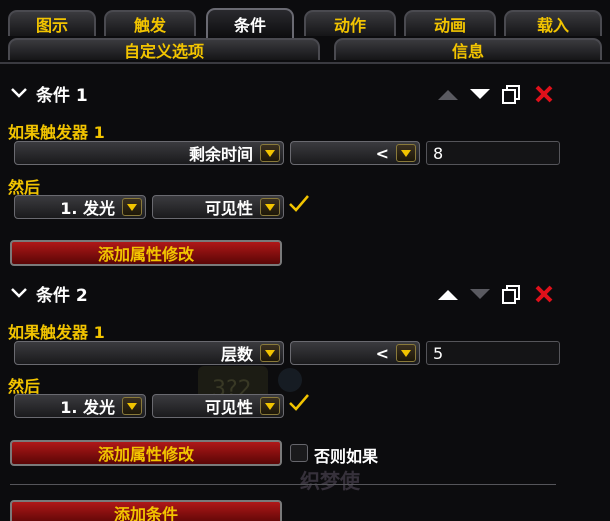  What do you see at coordinates (305, 63) in the screenshot?
I see `panel-top-border` at bounding box center [305, 63].